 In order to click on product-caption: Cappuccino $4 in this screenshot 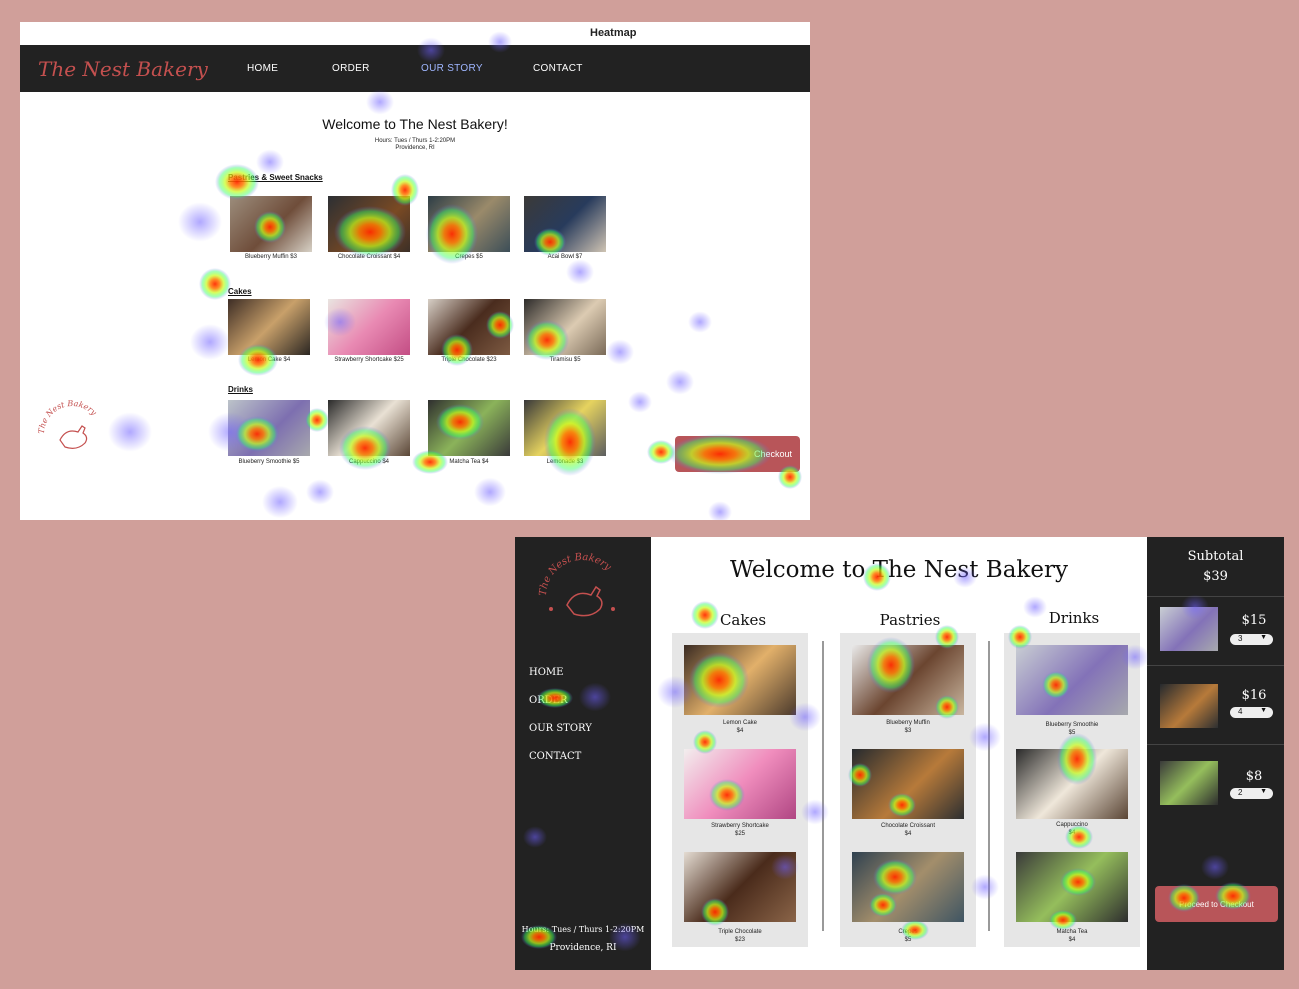, I will do `click(369, 462)`.